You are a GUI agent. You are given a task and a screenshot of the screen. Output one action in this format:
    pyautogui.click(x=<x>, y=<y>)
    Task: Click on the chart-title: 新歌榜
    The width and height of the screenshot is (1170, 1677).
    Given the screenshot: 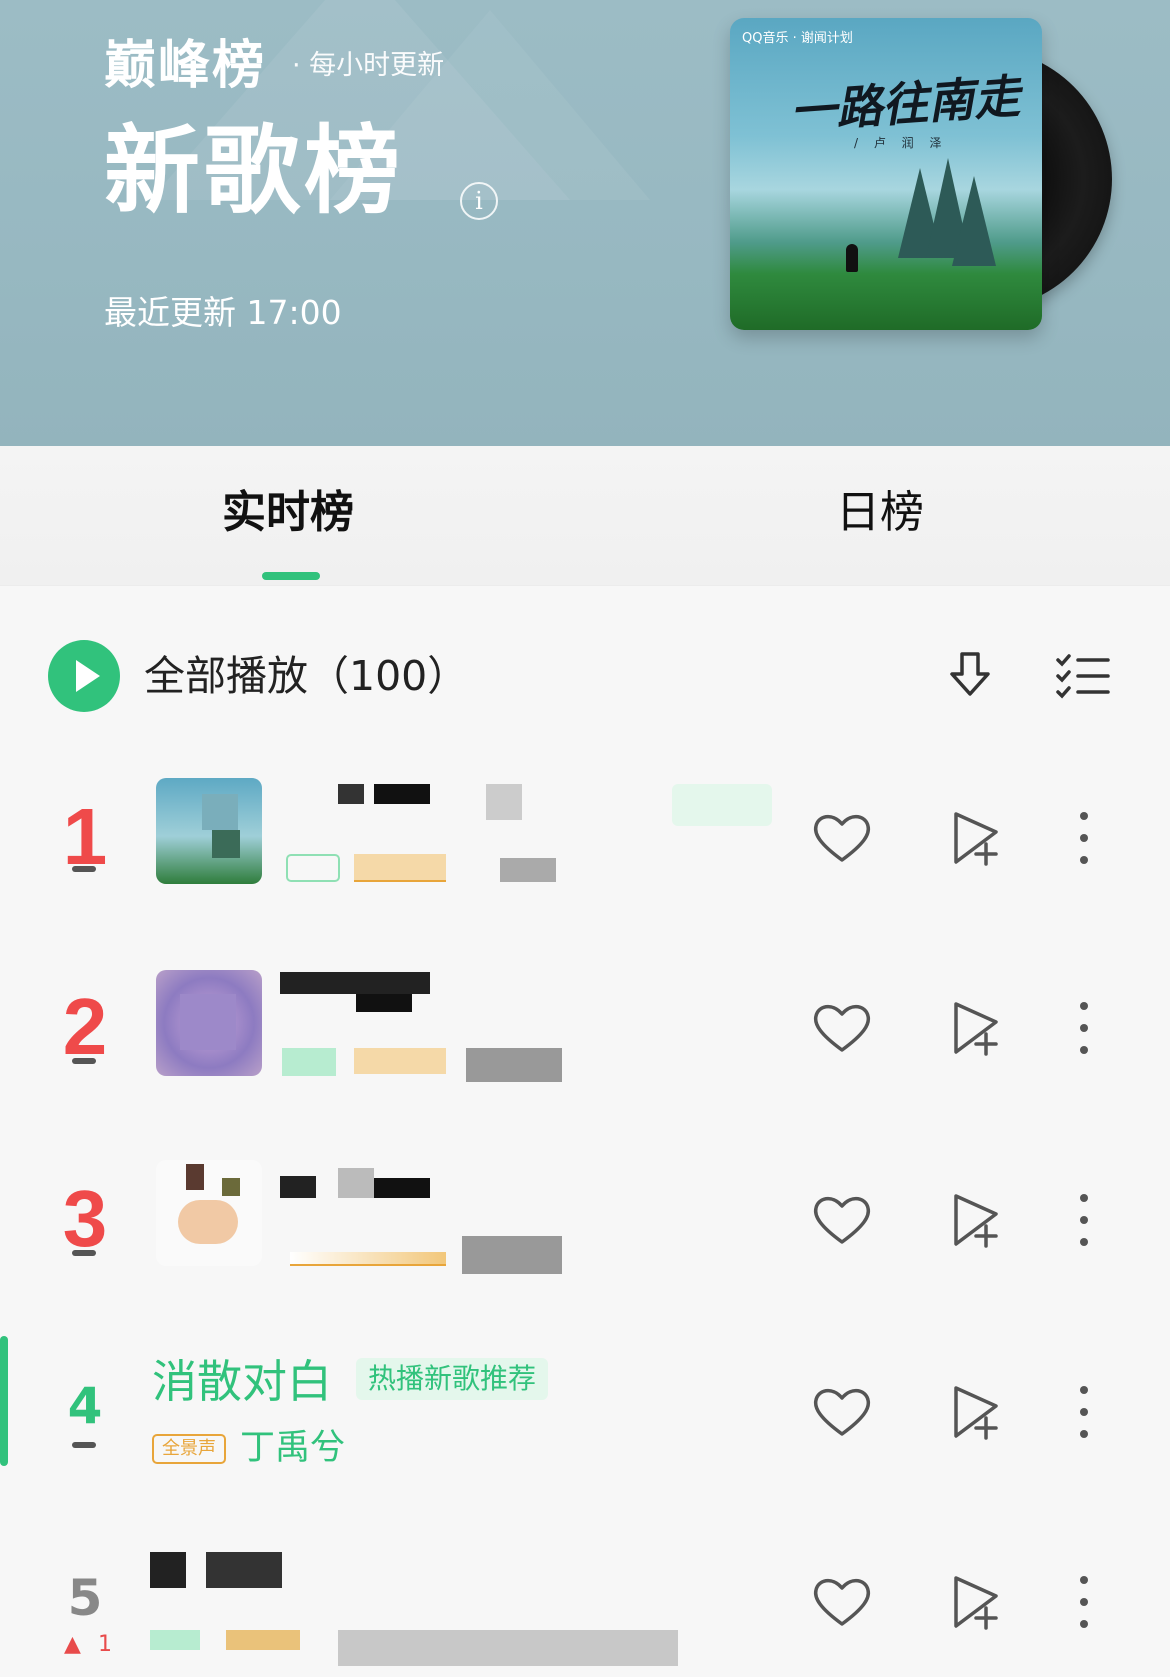 What is the action you would take?
    pyautogui.click(x=254, y=171)
    